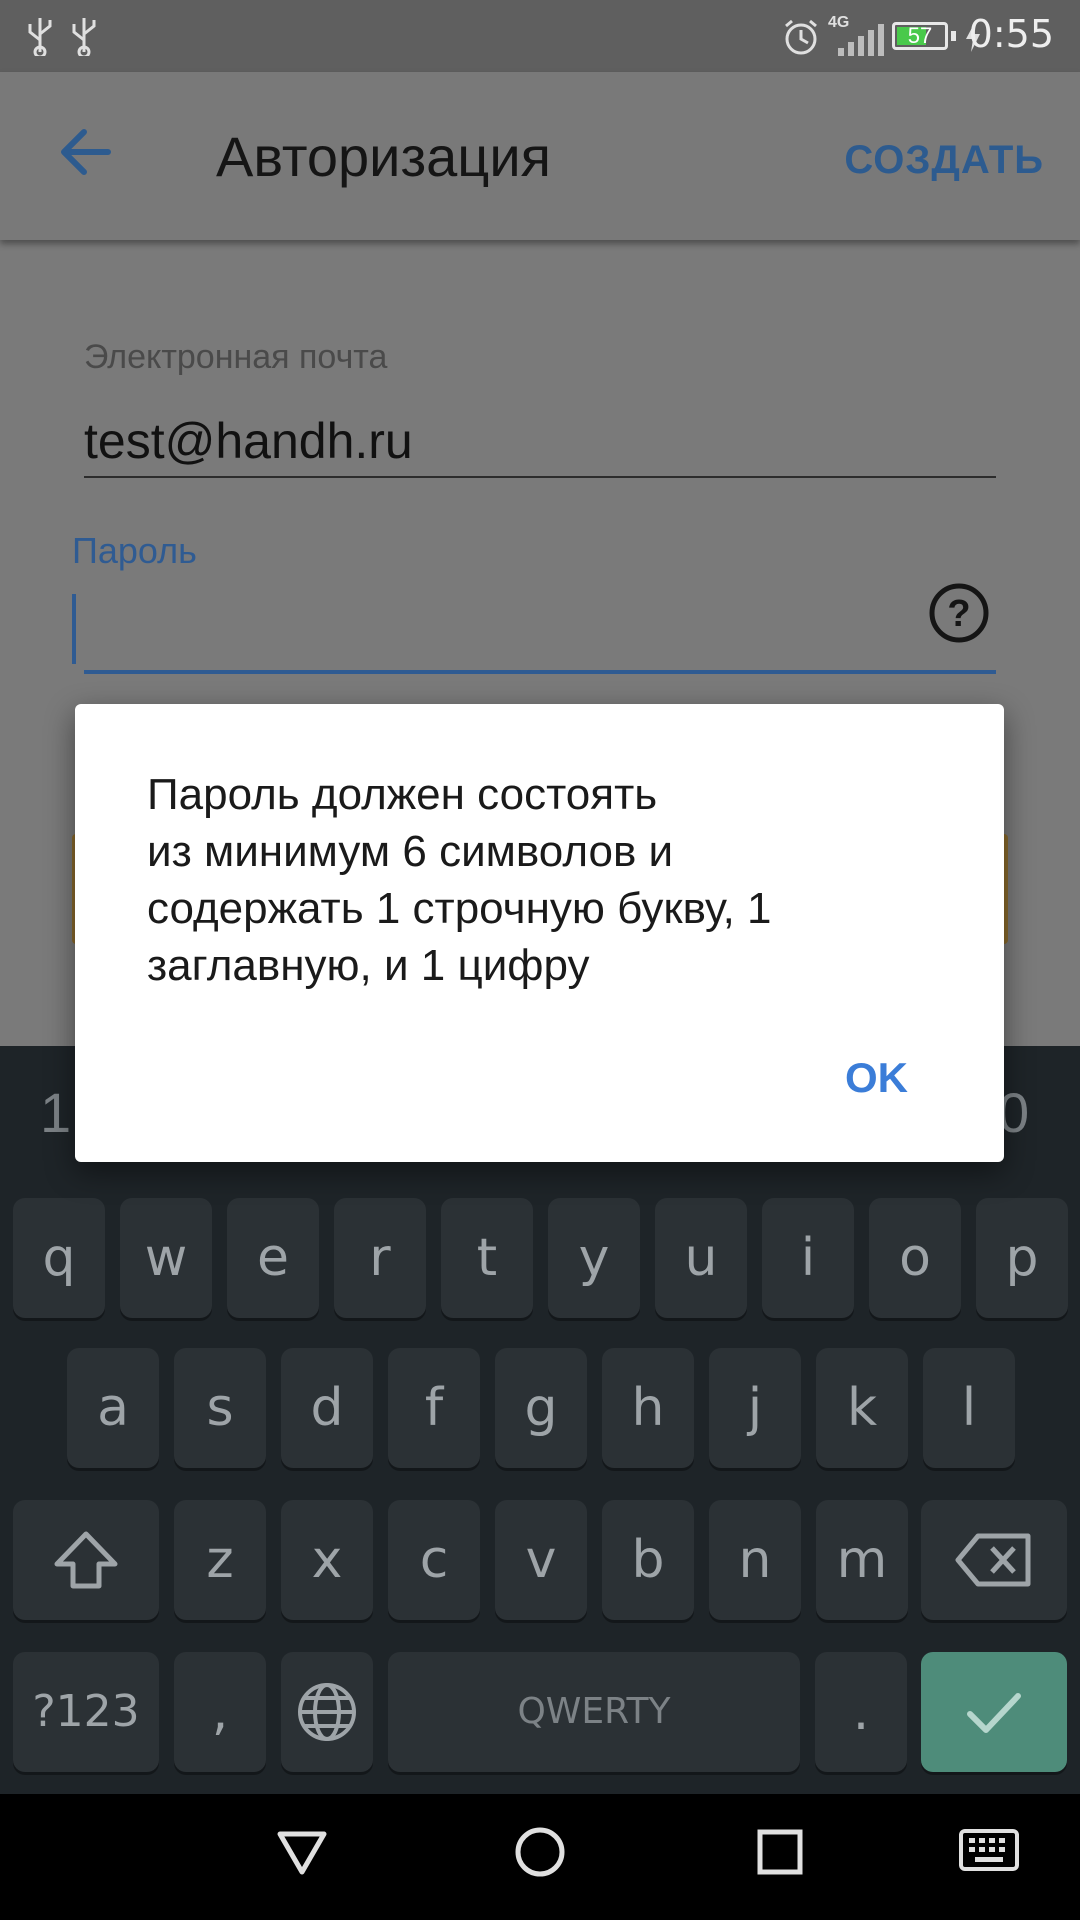 Image resolution: width=1080 pixels, height=1920 pixels. I want to click on password-field, so click(74, 629).